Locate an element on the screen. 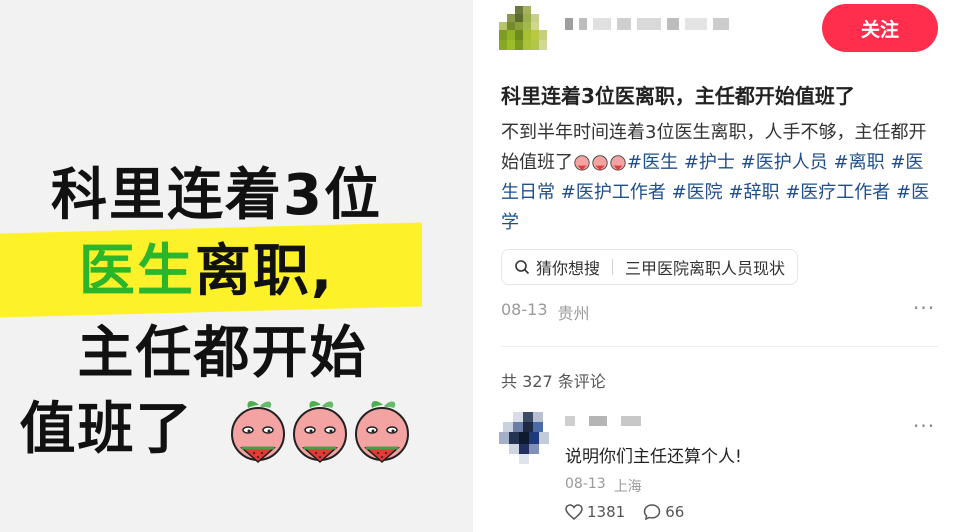 The image size is (960, 532). cover-line-1: 科里连着3位 is located at coordinates (216, 195).